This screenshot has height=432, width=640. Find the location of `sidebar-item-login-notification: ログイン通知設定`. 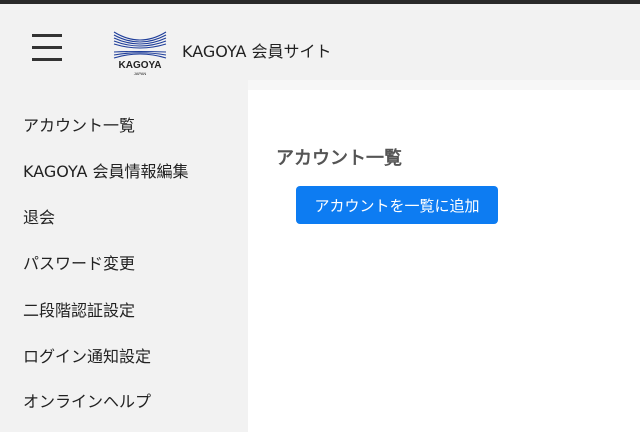

sidebar-item-login-notification: ログイン通知設定 is located at coordinates (87, 355).